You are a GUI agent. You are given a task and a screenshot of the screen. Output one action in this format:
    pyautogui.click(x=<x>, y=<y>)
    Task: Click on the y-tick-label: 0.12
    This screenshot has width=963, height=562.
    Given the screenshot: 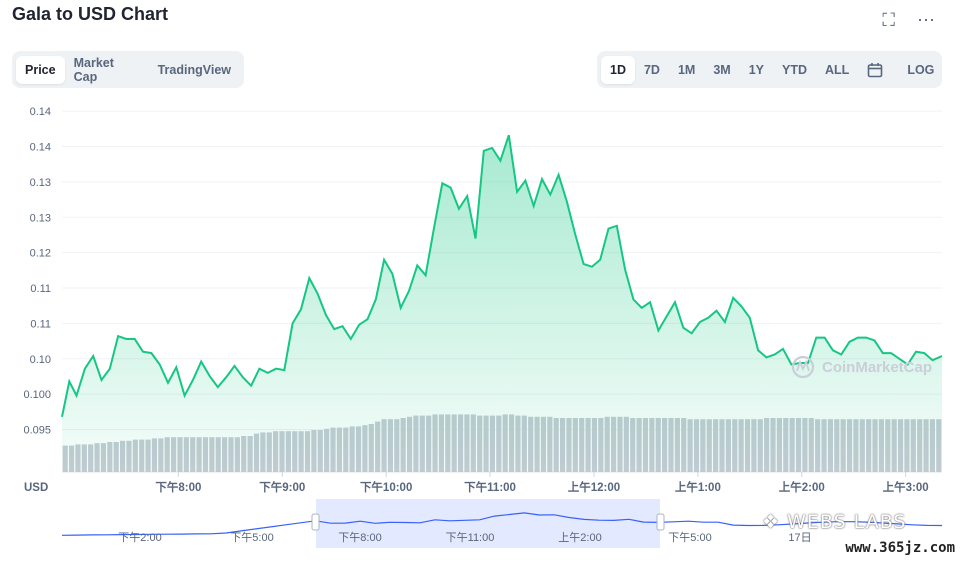 What is the action you would take?
    pyautogui.click(x=40, y=254)
    